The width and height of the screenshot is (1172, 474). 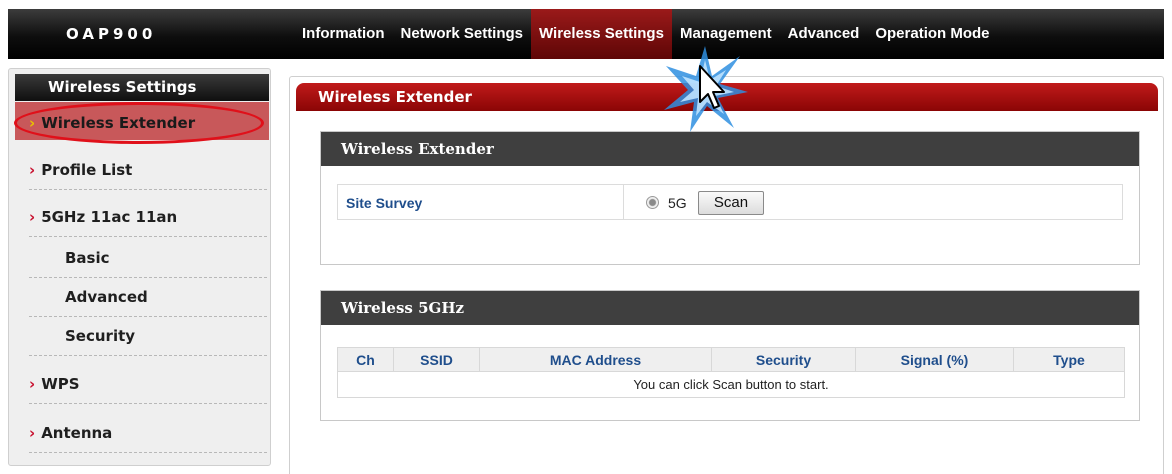 What do you see at coordinates (365, 359) in the screenshot?
I see `column-header-ch: Ch` at bounding box center [365, 359].